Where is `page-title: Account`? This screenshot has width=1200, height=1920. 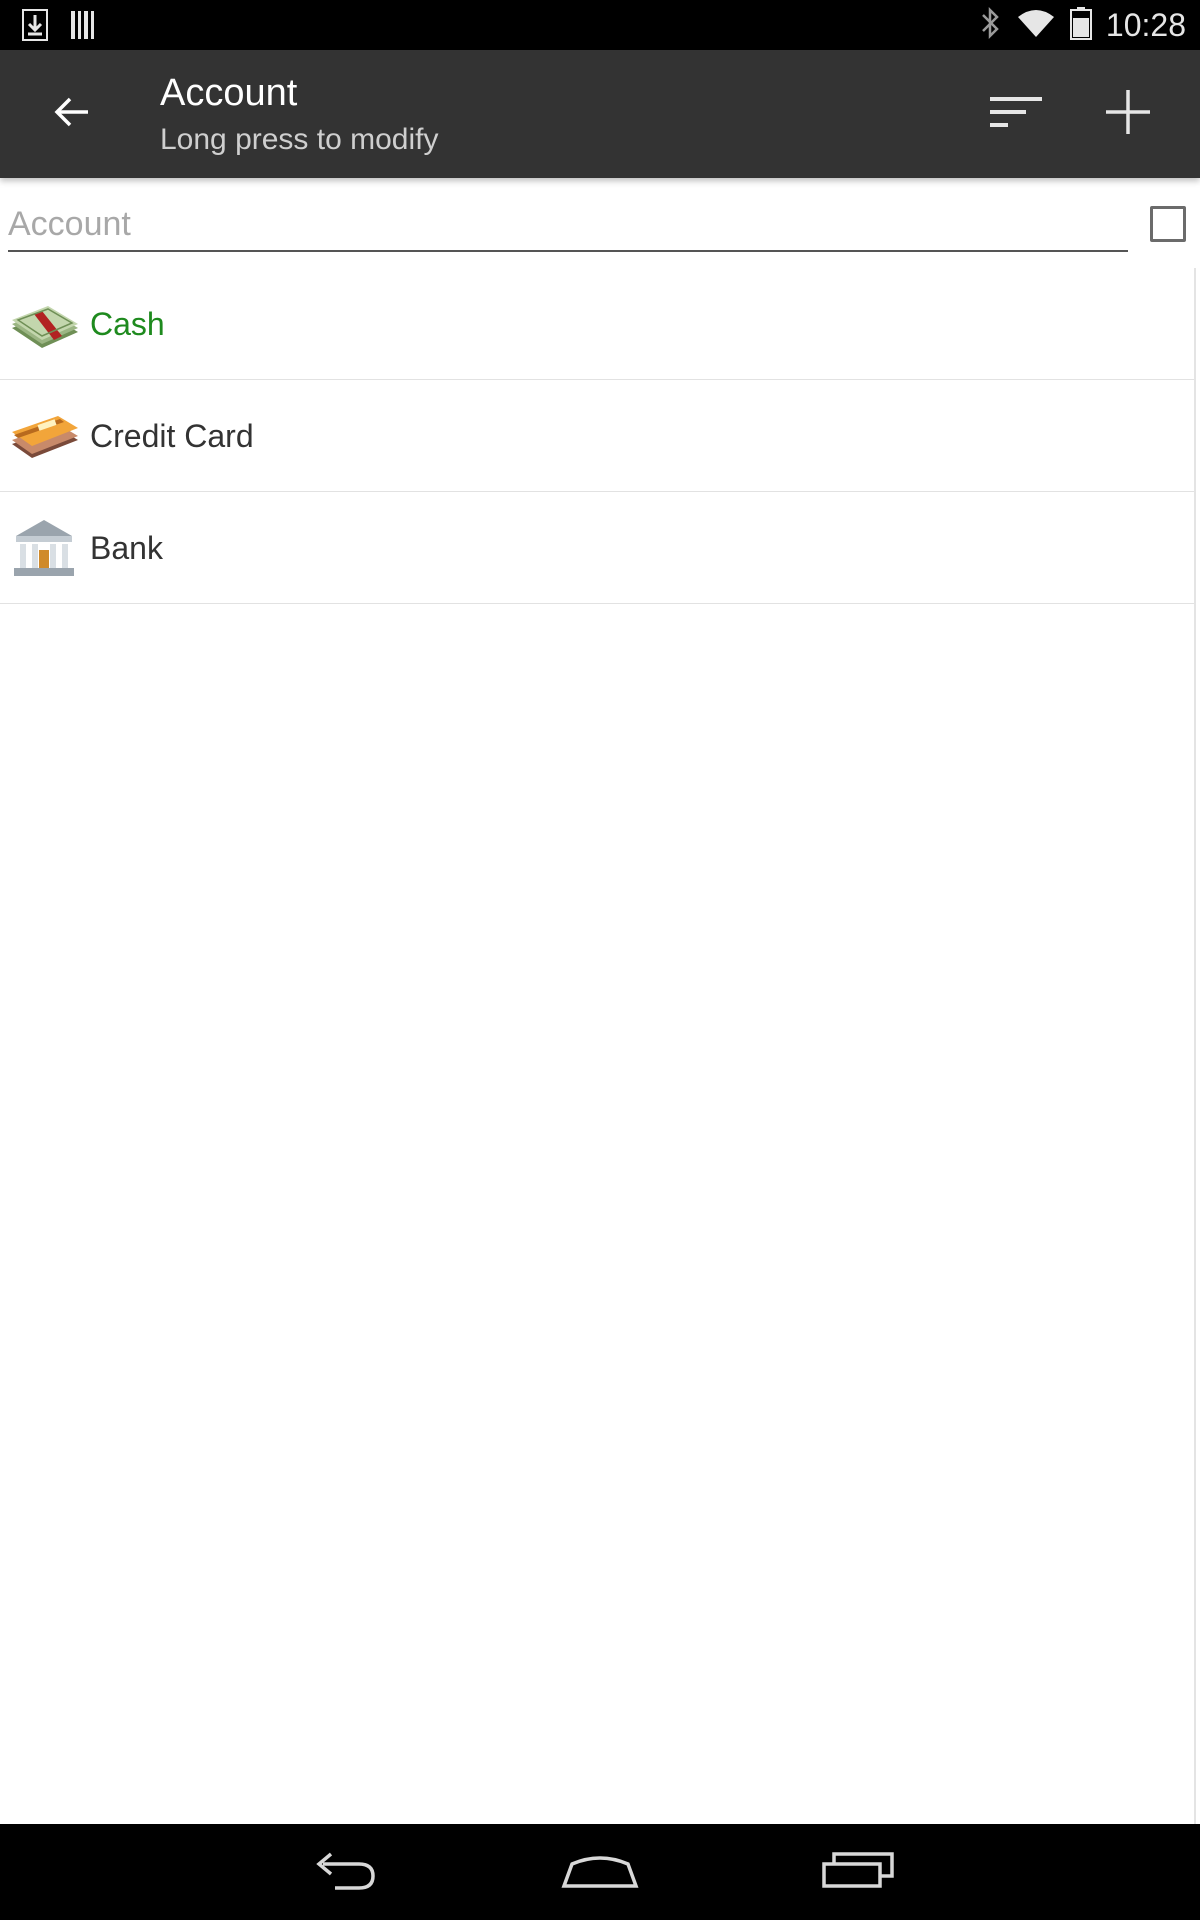
page-title: Account is located at coordinates (229, 93).